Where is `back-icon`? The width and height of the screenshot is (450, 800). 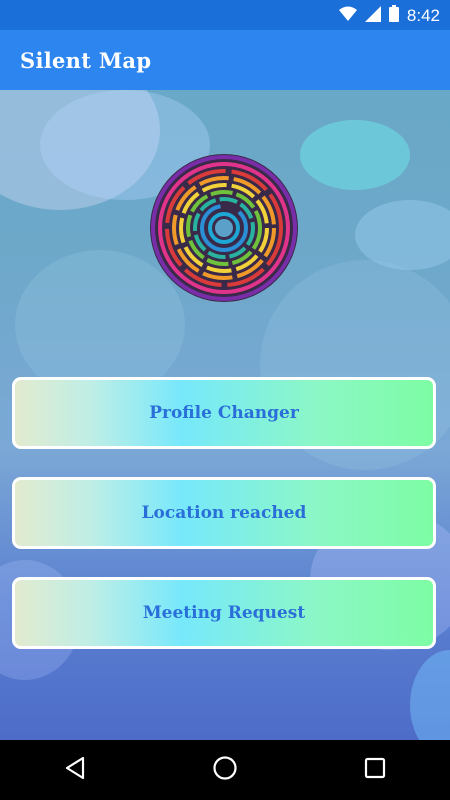
back-icon is located at coordinates (75, 770).